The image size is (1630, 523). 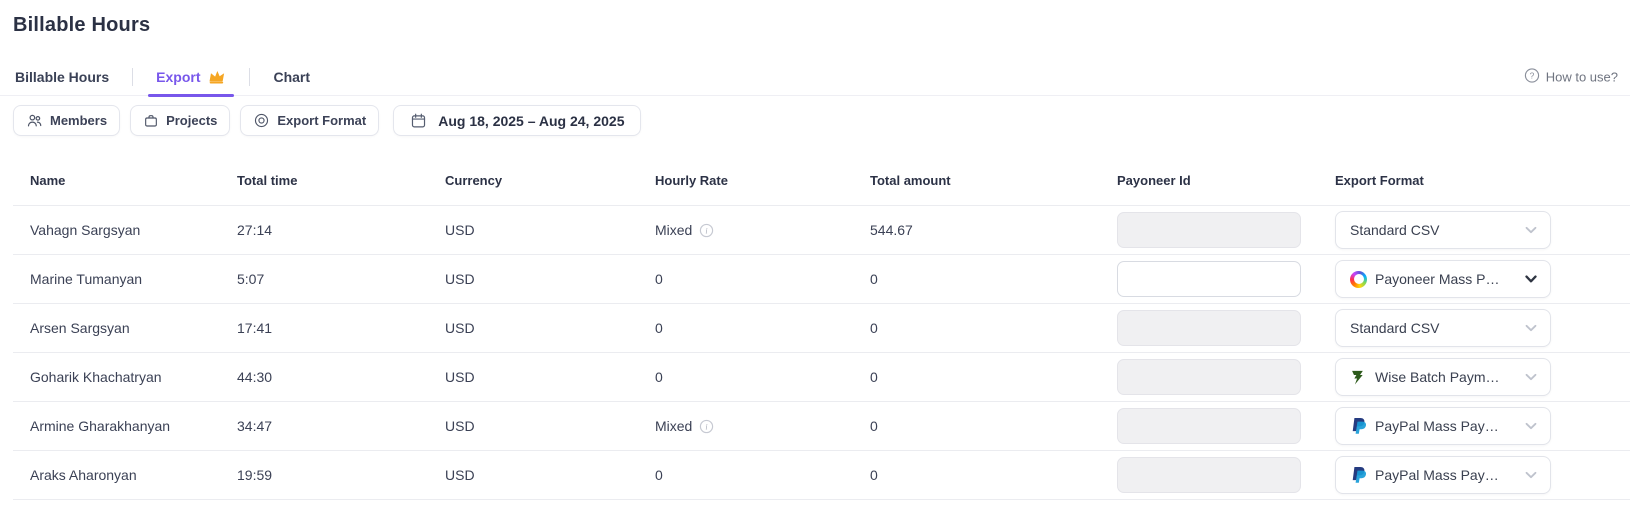 What do you see at coordinates (255, 426) in the screenshot?
I see `total-time: 34:47` at bounding box center [255, 426].